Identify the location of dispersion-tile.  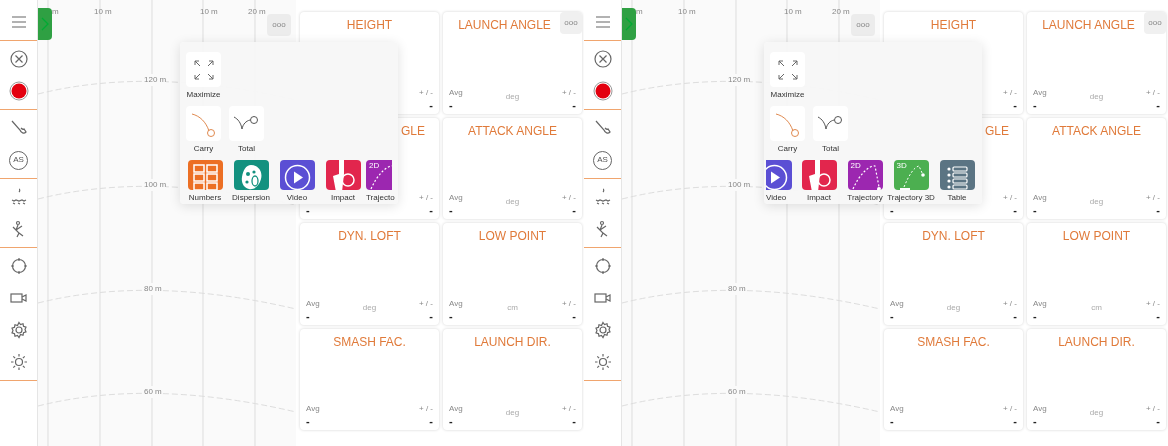
(251, 175).